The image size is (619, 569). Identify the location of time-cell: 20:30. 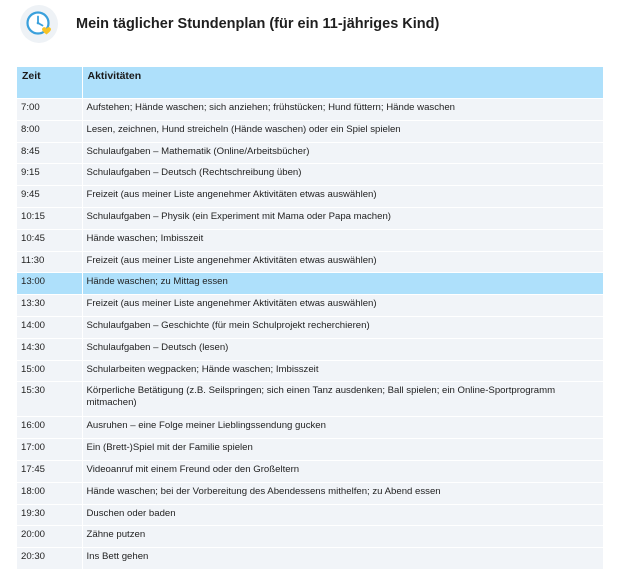
(50, 558).